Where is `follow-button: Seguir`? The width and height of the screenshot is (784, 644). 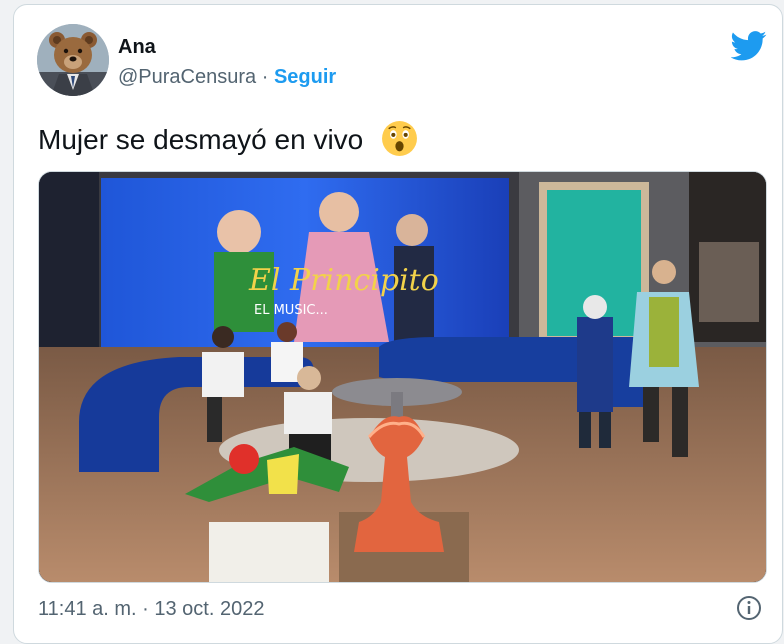 follow-button: Seguir is located at coordinates (305, 77).